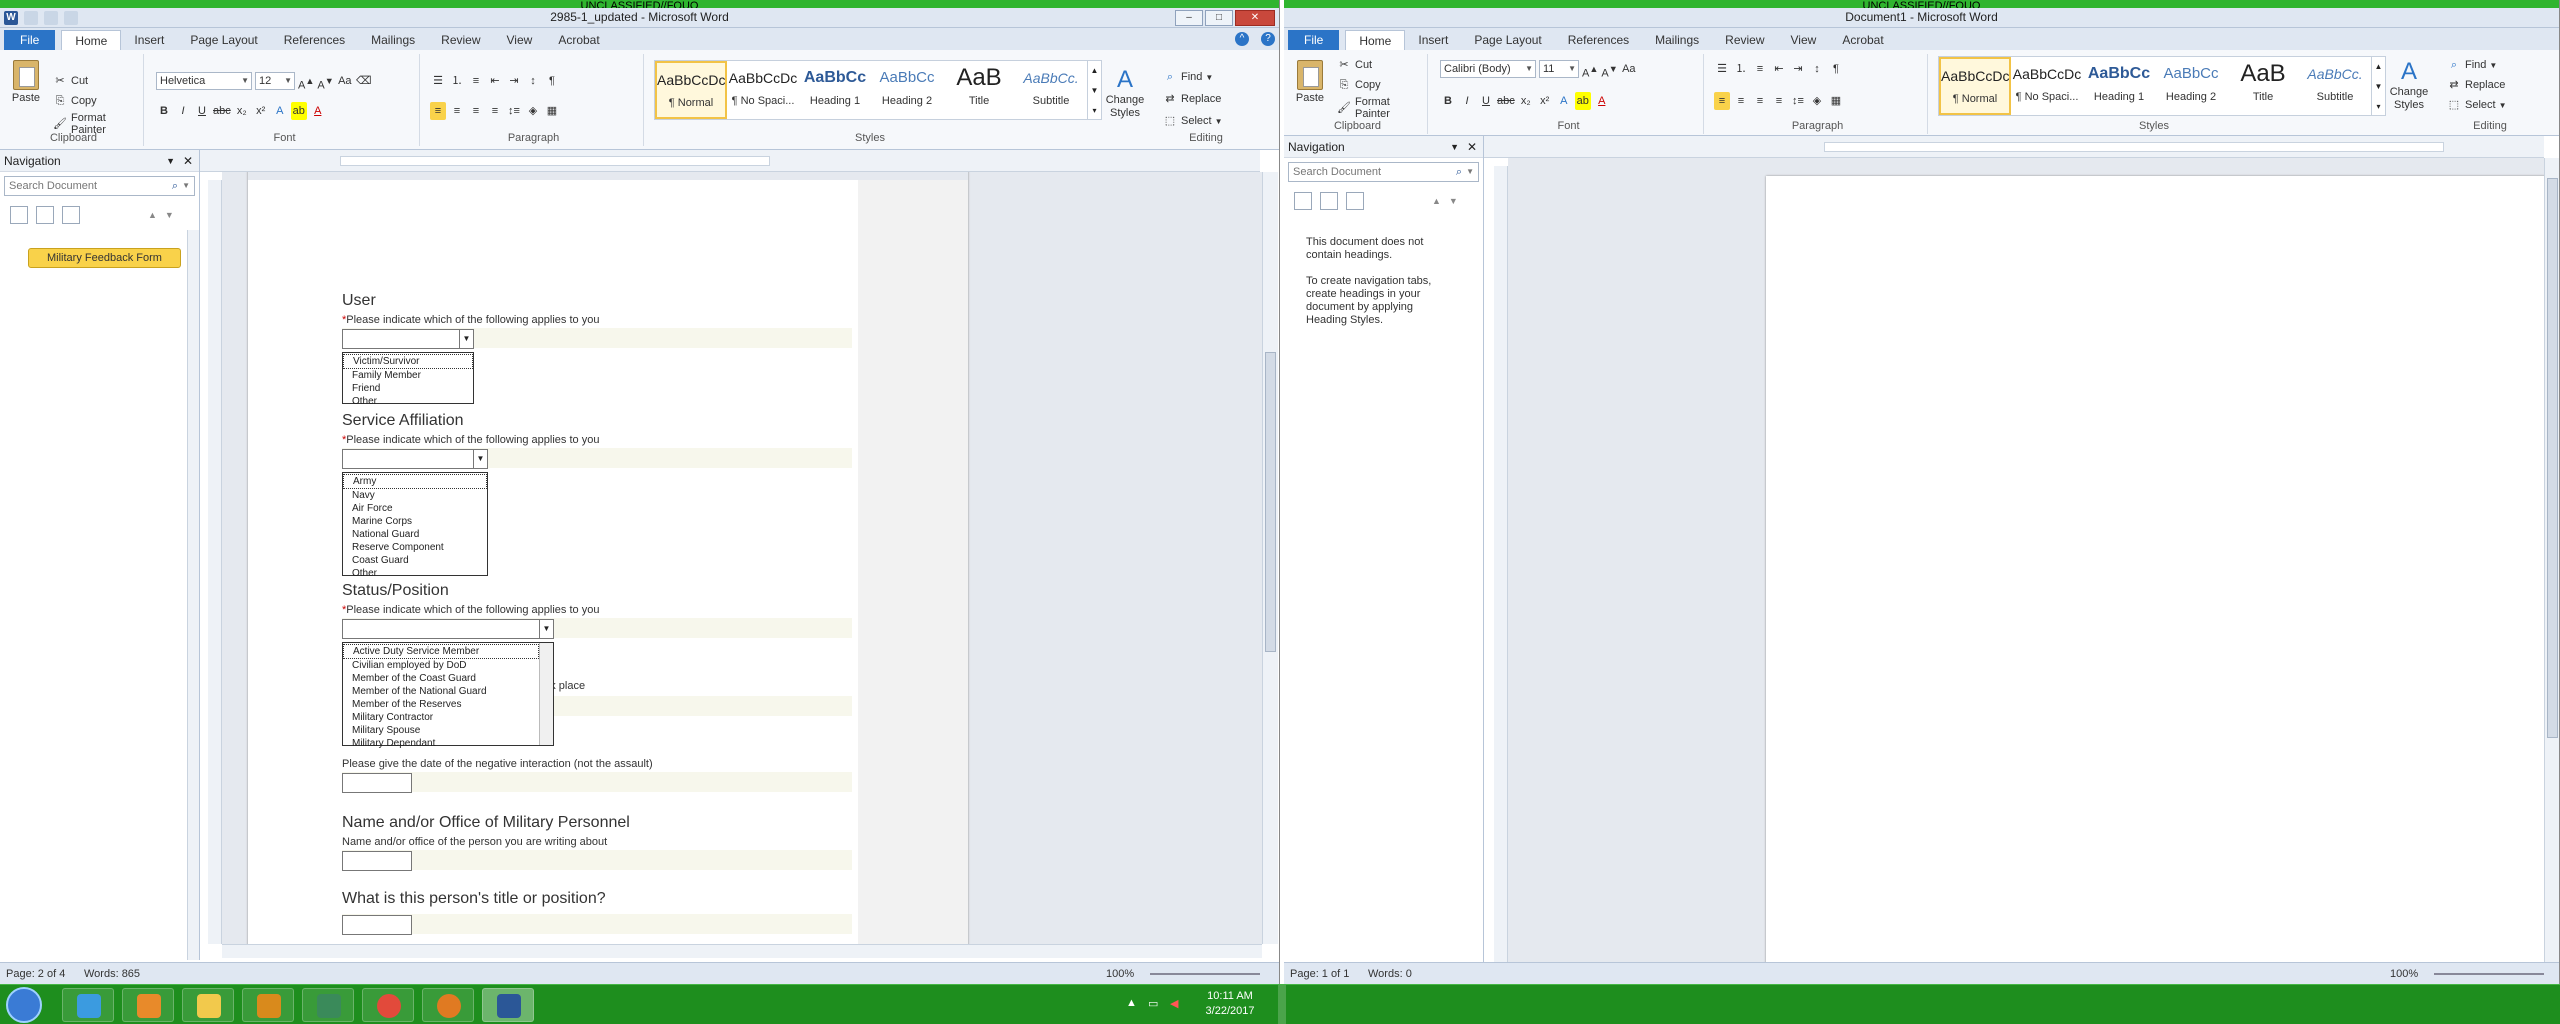 Image resolution: width=2560 pixels, height=1024 pixels. Describe the element at coordinates (552, 111) in the screenshot. I see `borders-button: ▦` at that location.